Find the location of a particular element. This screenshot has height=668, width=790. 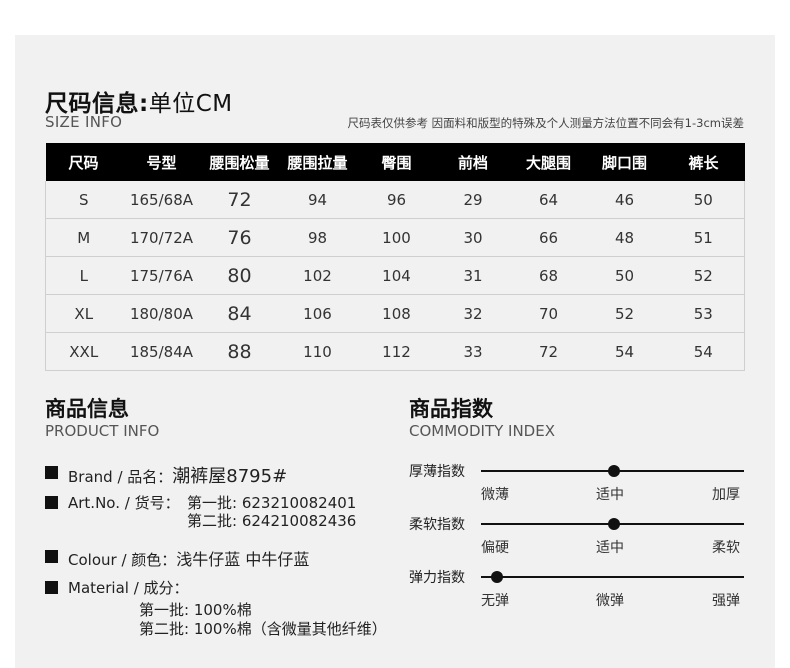

table-cell: 70 is located at coordinates (548, 313).